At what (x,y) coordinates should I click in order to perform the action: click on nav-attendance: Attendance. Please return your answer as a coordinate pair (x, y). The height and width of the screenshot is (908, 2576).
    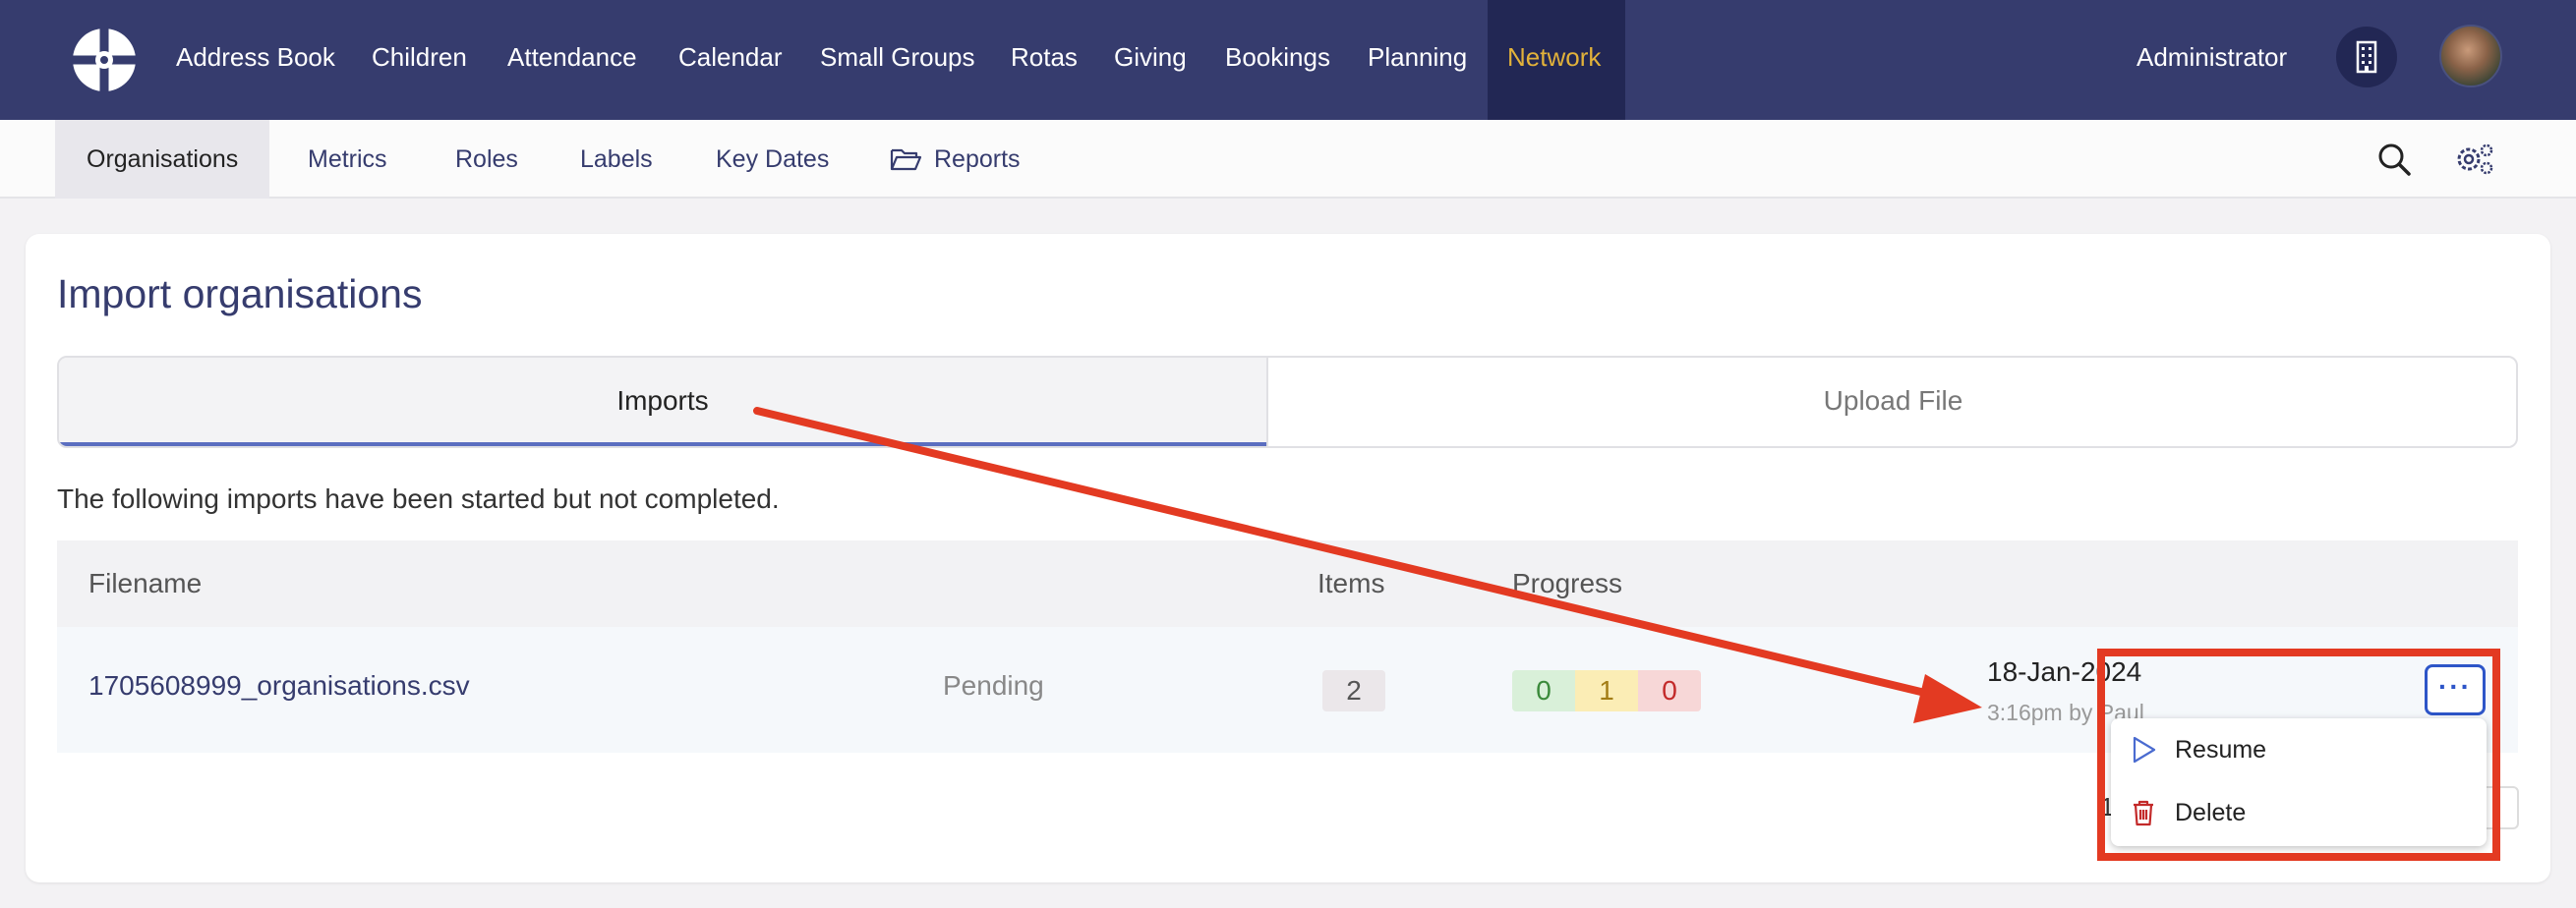
    Looking at the image, I should click on (572, 60).